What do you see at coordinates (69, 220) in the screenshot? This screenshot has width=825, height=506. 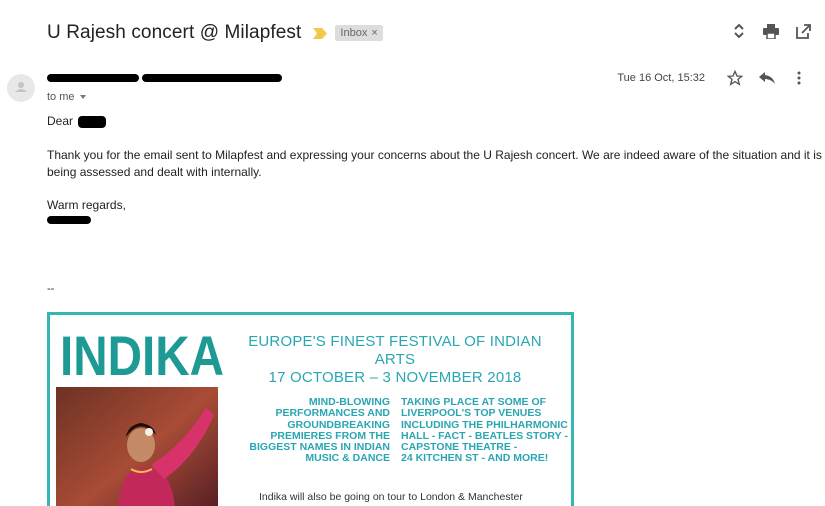 I see `signature-name-redaction` at bounding box center [69, 220].